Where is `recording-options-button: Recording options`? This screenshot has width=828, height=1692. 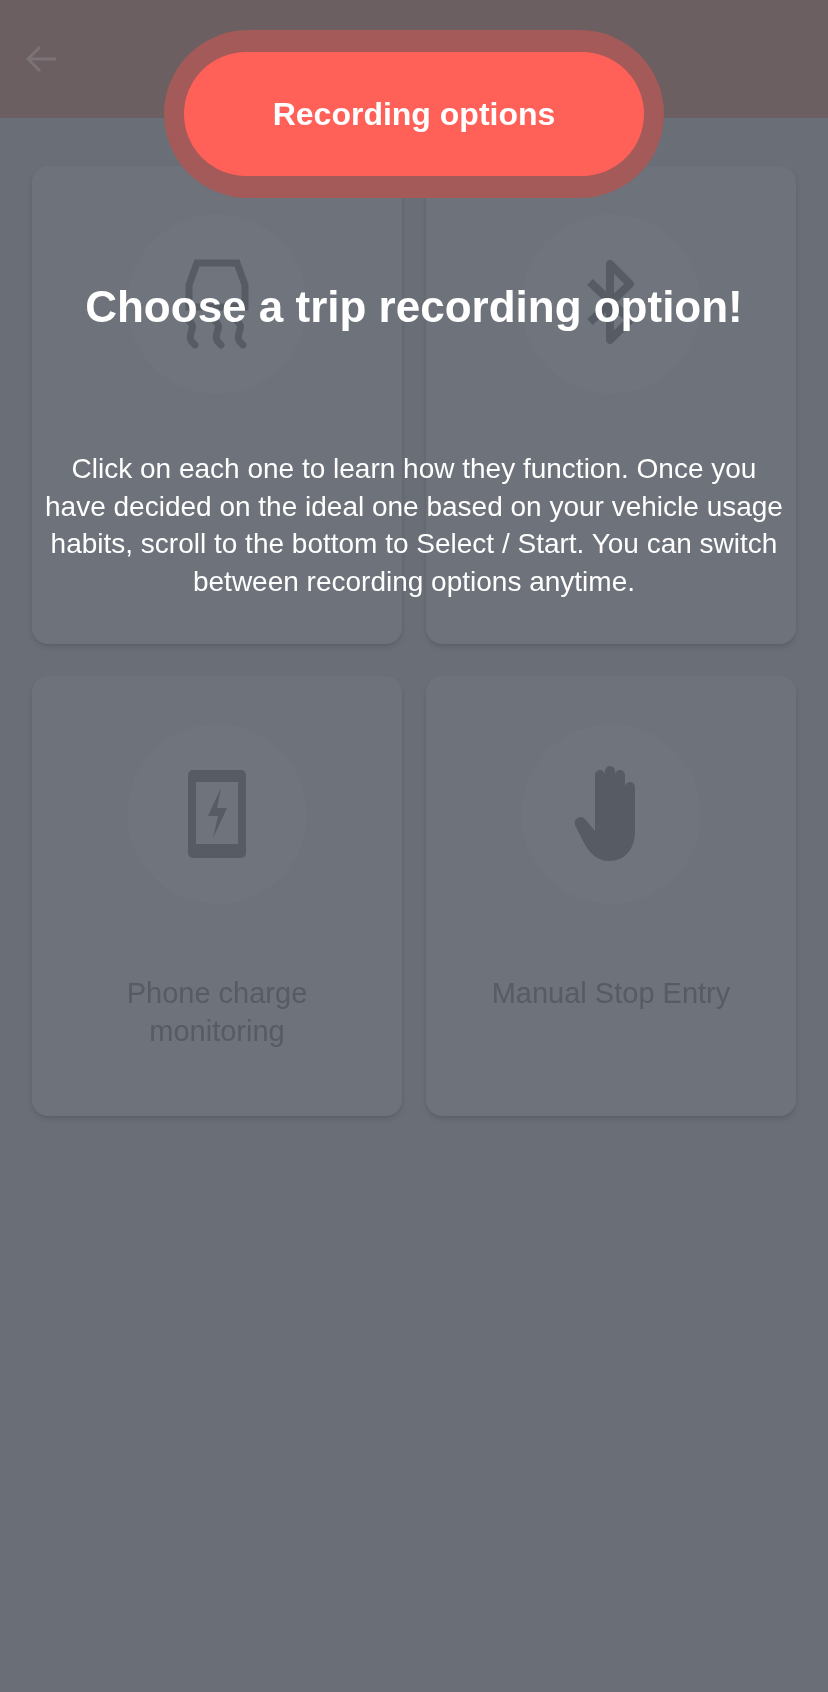
recording-options-button: Recording options is located at coordinates (414, 114).